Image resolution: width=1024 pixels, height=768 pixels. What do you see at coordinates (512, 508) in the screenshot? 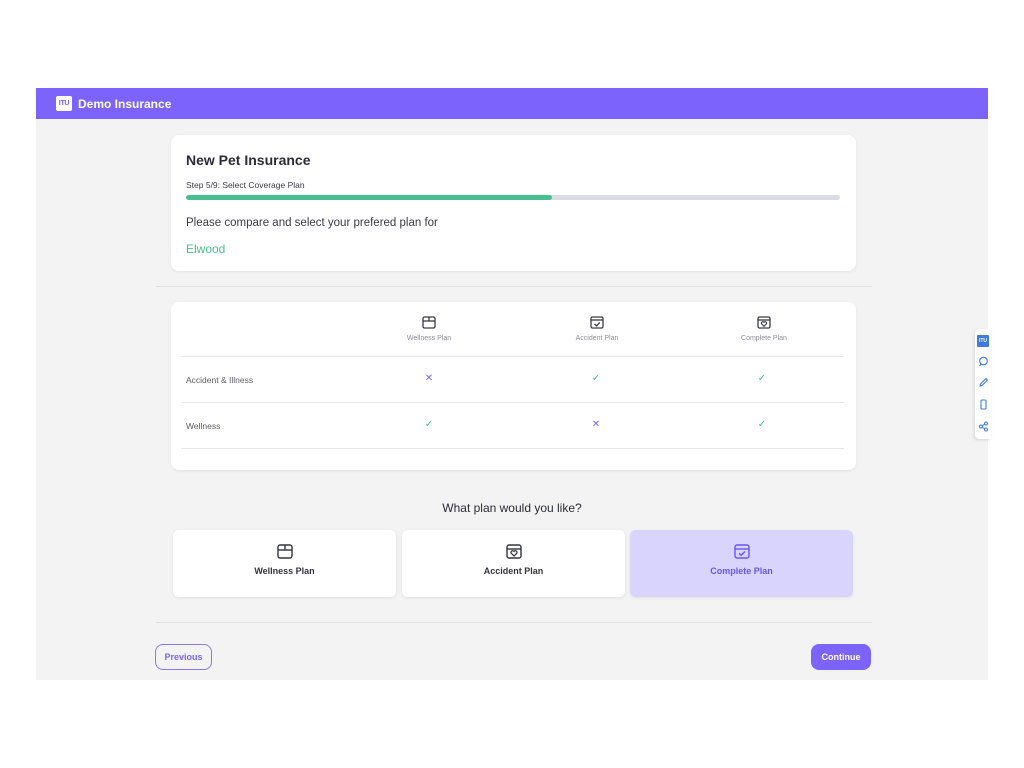
I see `plan-question: What plan would you like?` at bounding box center [512, 508].